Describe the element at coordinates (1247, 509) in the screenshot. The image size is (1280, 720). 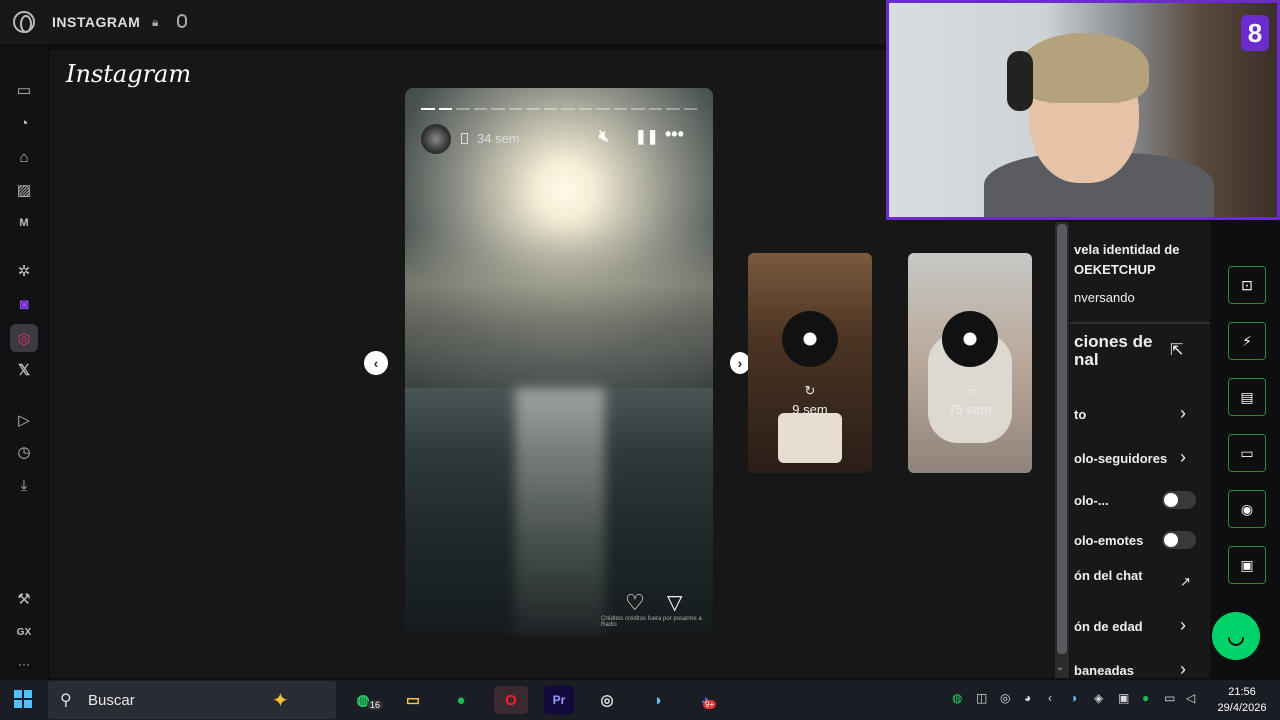
I see `broadcast-icon: ◉` at that location.